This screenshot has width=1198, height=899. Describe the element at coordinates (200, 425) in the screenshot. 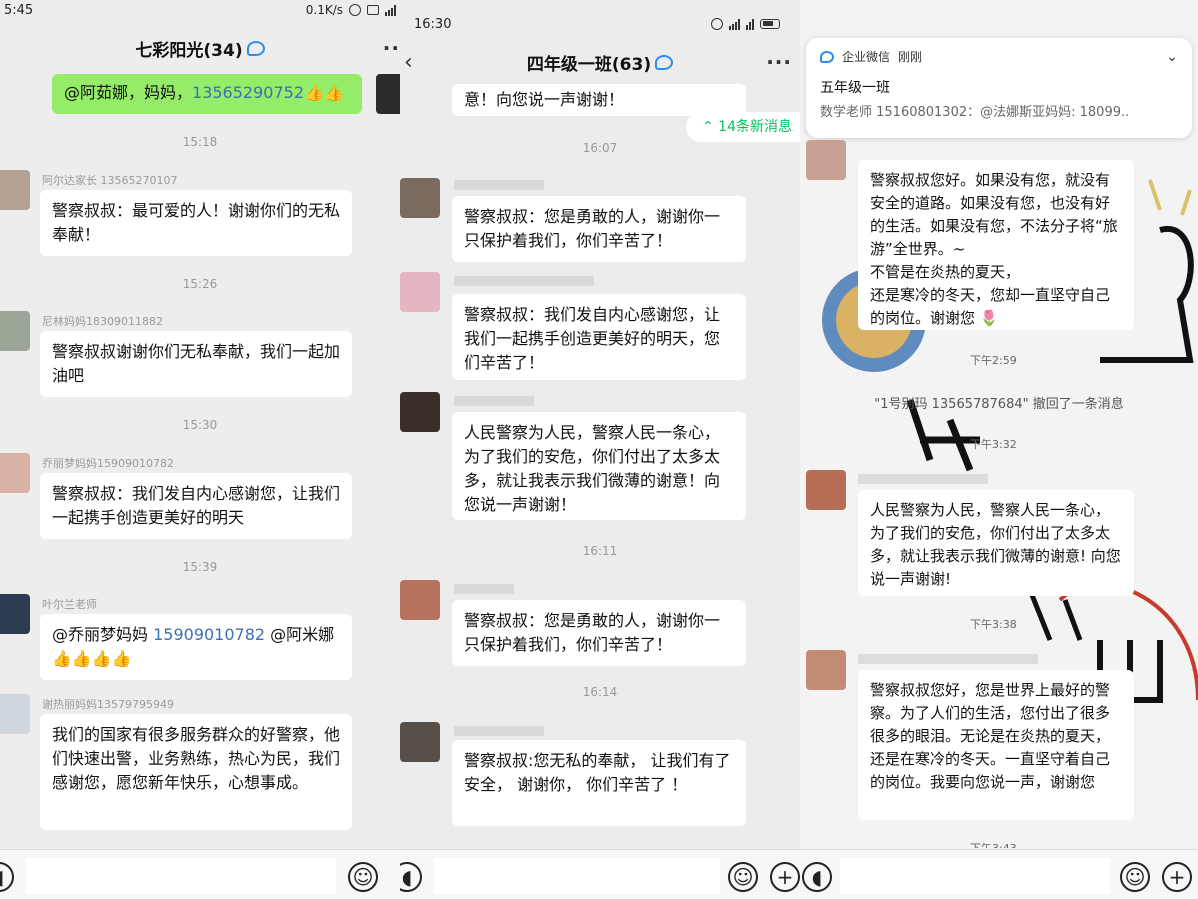

I see `timestamp: 15:30` at that location.